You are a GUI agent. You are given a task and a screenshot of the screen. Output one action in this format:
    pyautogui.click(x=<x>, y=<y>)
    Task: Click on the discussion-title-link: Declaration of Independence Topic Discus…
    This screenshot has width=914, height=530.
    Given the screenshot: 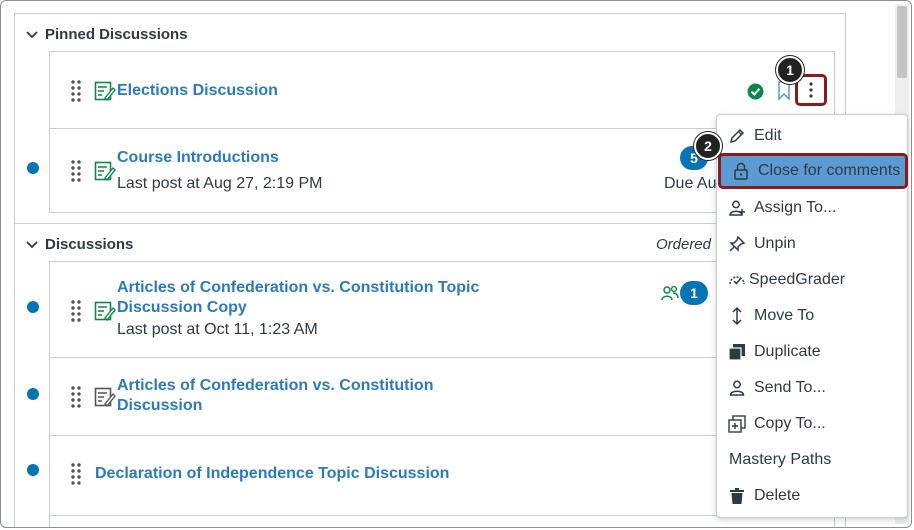 What is the action you would take?
    pyautogui.click(x=272, y=474)
    